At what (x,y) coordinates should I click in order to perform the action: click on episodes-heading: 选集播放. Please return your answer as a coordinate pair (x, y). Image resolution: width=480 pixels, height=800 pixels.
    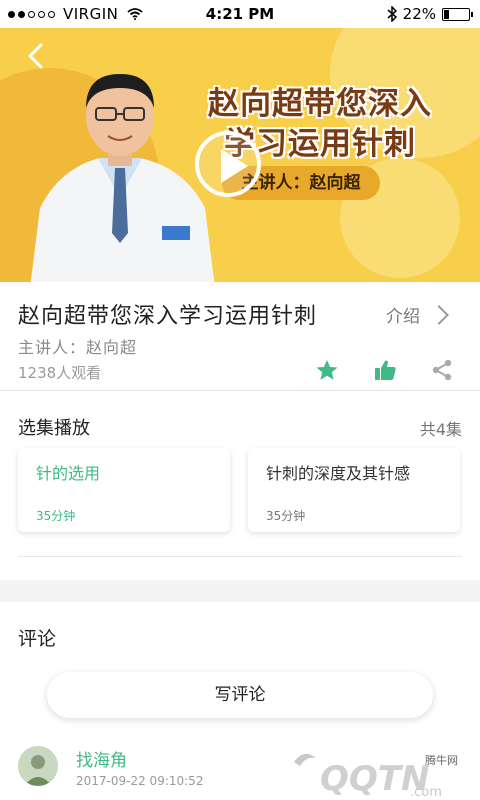
    Looking at the image, I should click on (54, 428).